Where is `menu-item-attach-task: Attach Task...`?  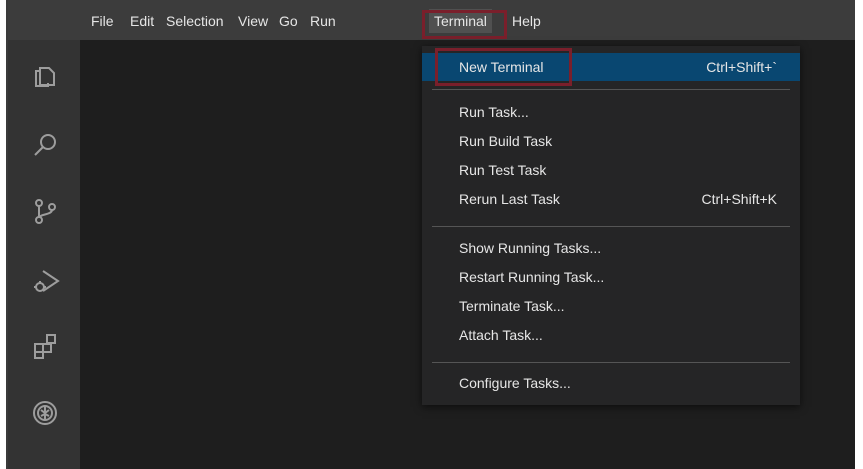 menu-item-attach-task: Attach Task... is located at coordinates (611, 335).